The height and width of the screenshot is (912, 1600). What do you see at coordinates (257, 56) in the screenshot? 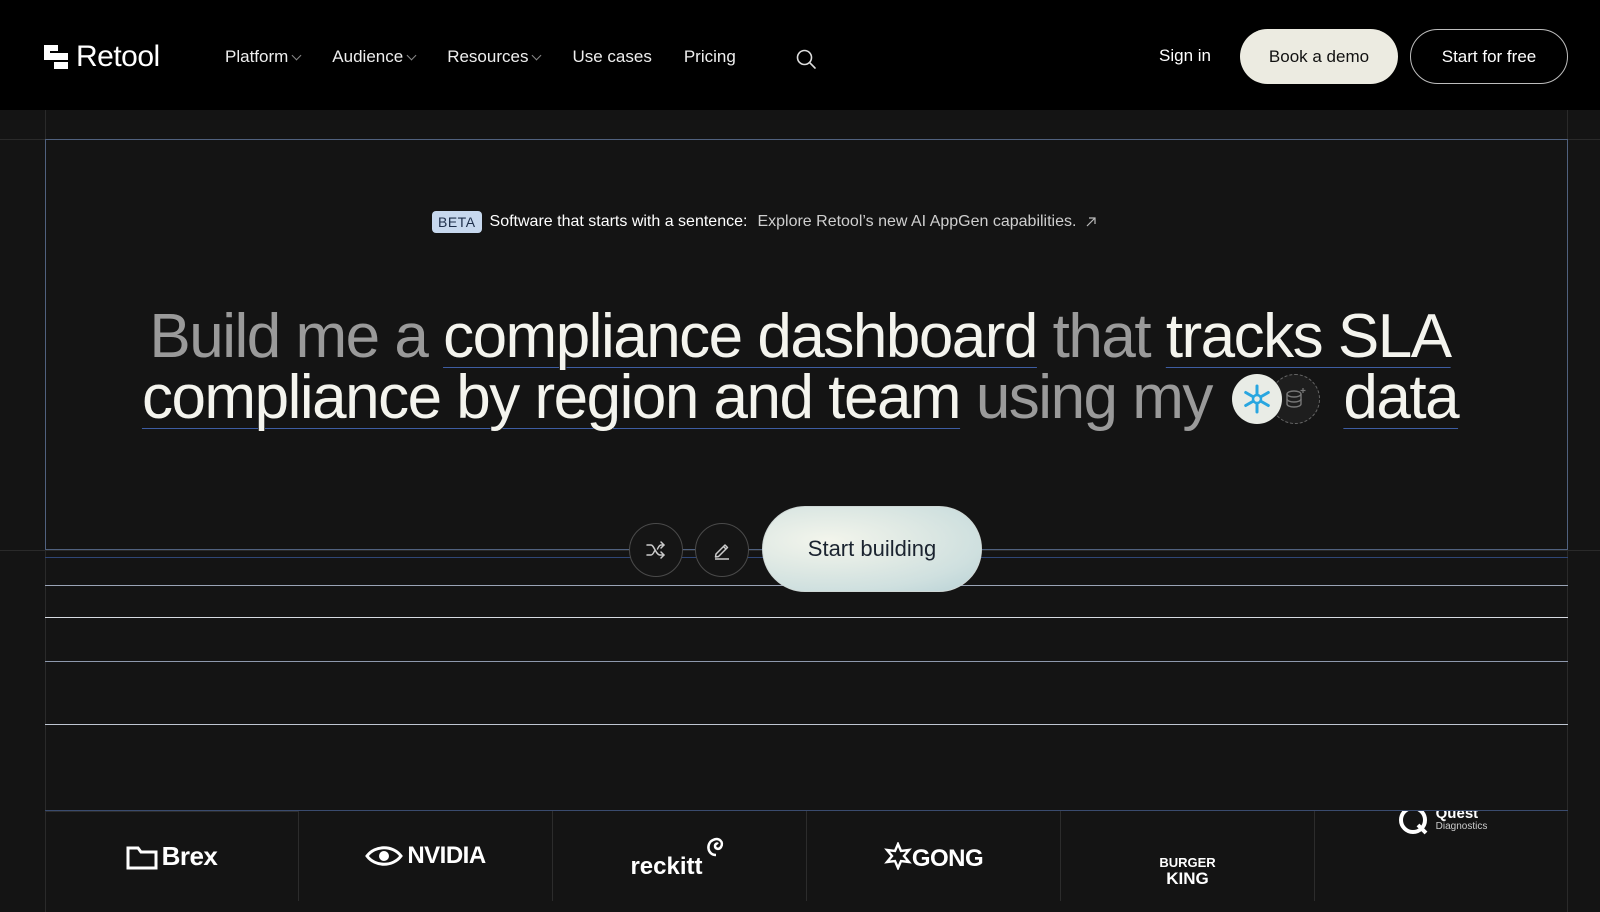
I see `menu-label: Platform` at bounding box center [257, 56].